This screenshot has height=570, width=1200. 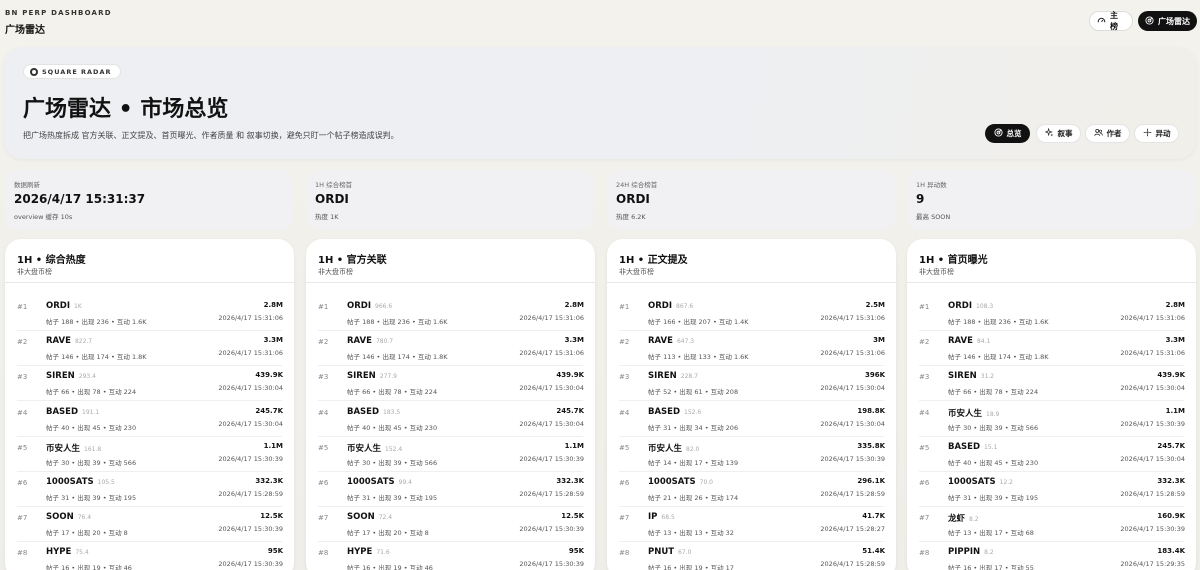 I want to click on token-name: RAVE 84.1, so click(x=969, y=341).